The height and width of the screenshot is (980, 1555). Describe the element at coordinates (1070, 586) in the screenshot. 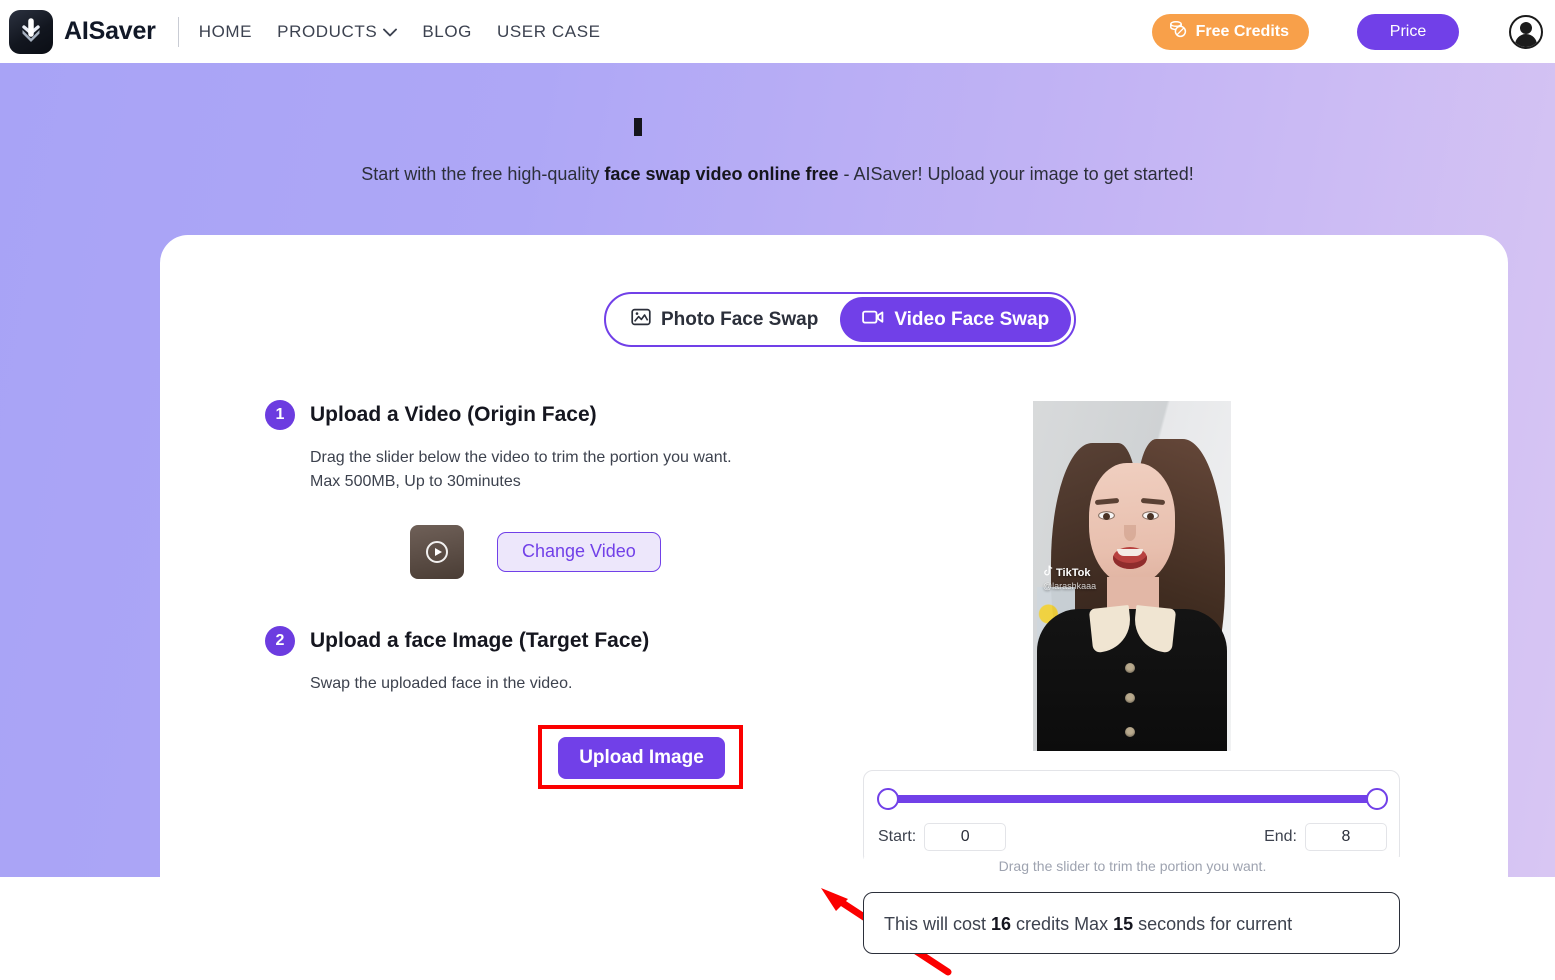

I see `tiktok-handle: @larashkaaa` at that location.